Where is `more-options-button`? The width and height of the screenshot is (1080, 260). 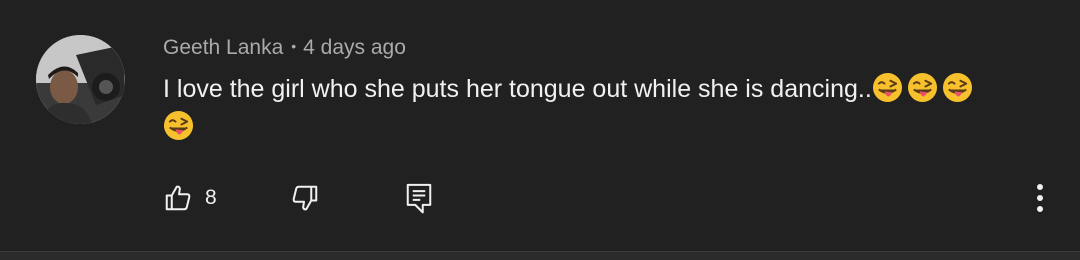 more-options-button is located at coordinates (1040, 198).